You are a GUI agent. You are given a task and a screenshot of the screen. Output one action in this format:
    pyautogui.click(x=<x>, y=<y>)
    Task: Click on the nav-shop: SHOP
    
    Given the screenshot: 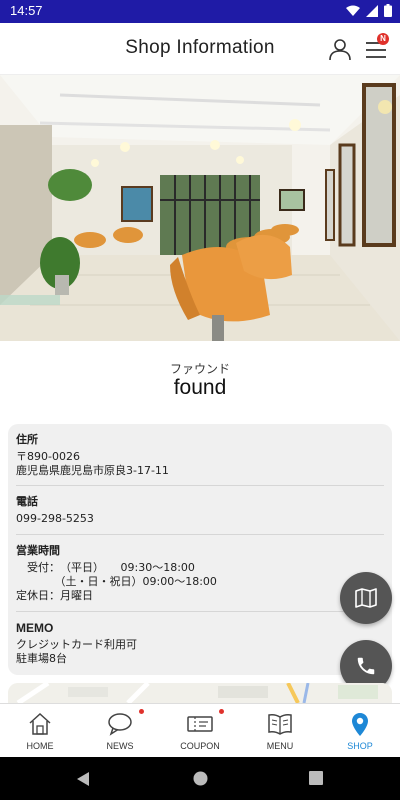 What is the action you would take?
    pyautogui.click(x=360, y=731)
    